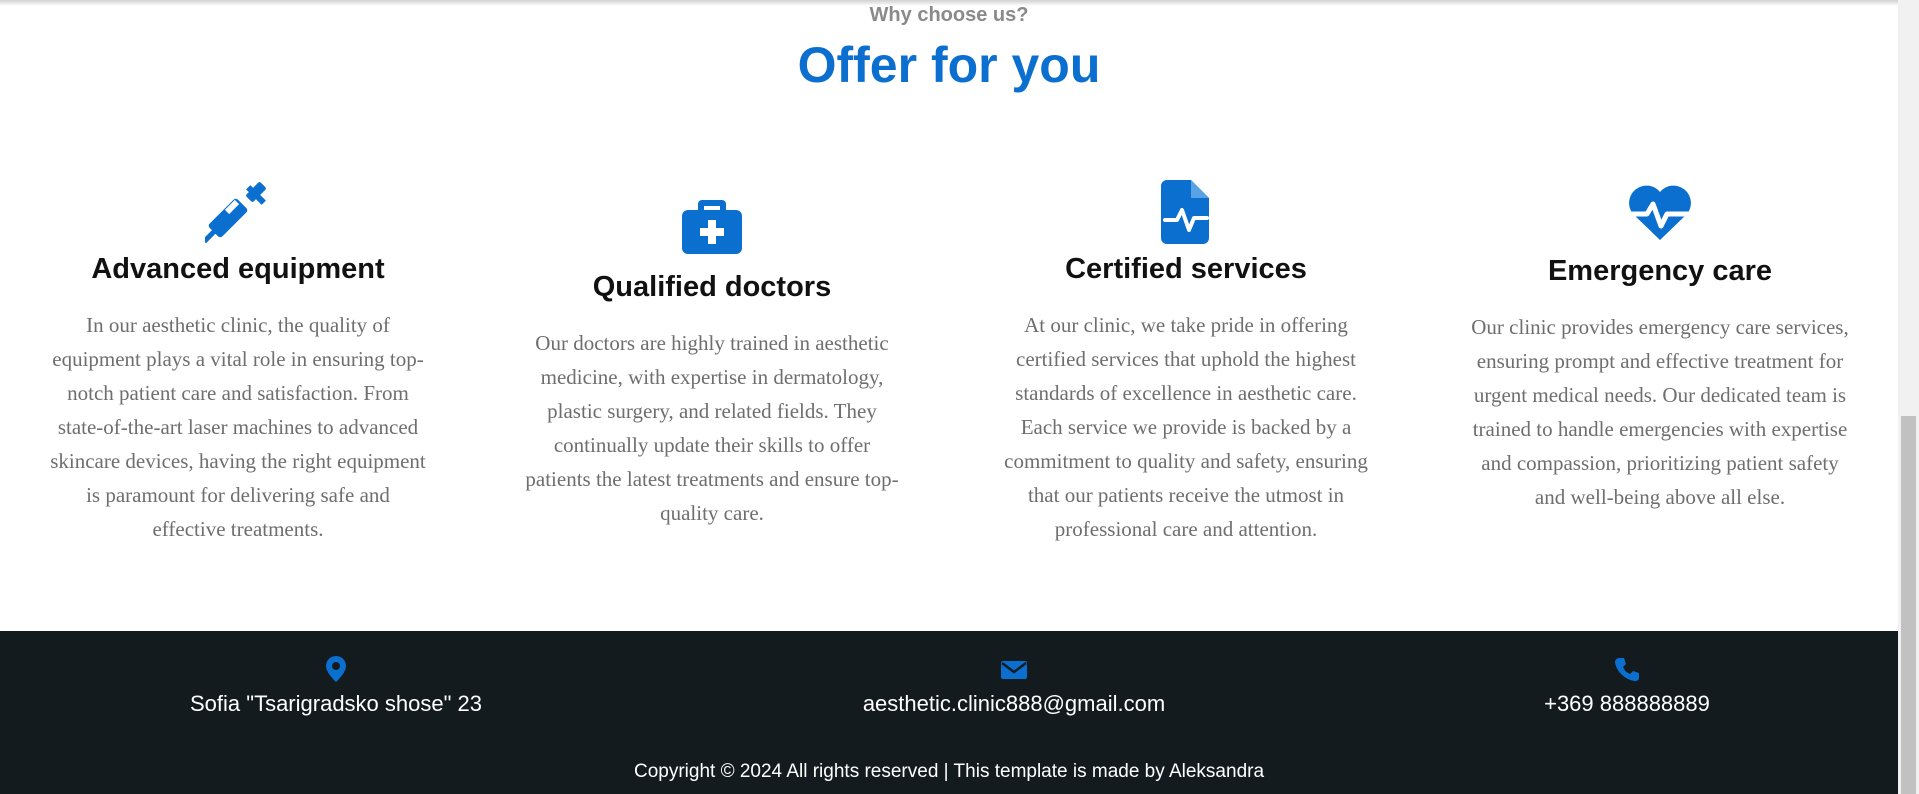 This screenshot has height=794, width=1919. What do you see at coordinates (712, 287) in the screenshot?
I see `feature-title: Qualified doctors` at bounding box center [712, 287].